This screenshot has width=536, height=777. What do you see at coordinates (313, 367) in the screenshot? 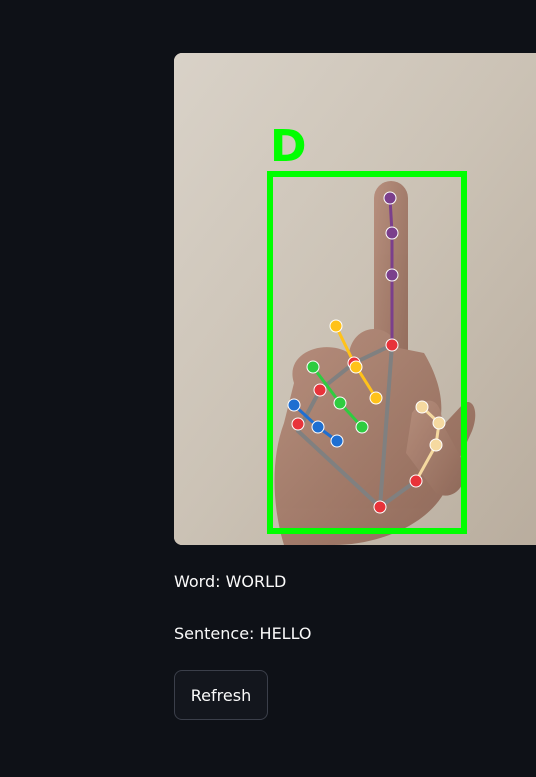
I see `landmark-ring-pip` at bounding box center [313, 367].